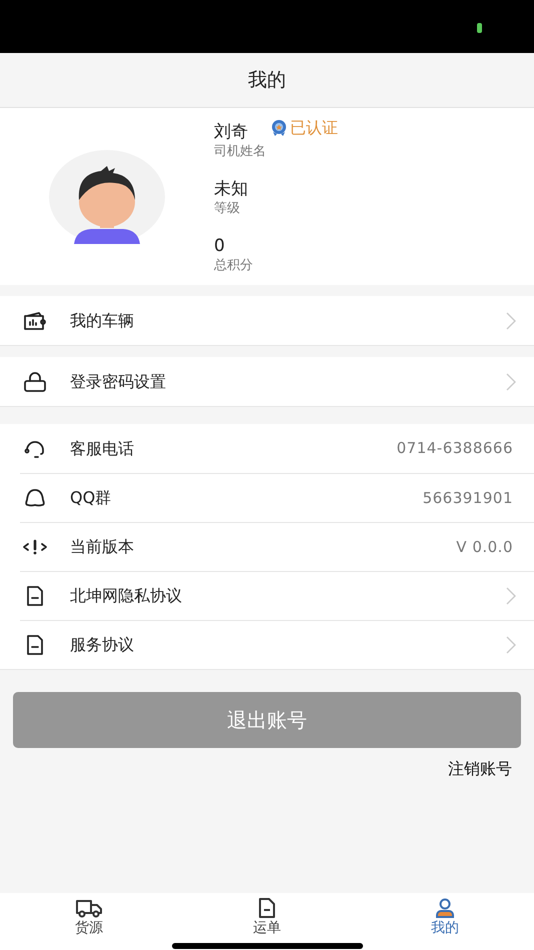 The width and height of the screenshot is (534, 950). Describe the element at coordinates (89, 908) in the screenshot. I see `truck-icon` at that location.